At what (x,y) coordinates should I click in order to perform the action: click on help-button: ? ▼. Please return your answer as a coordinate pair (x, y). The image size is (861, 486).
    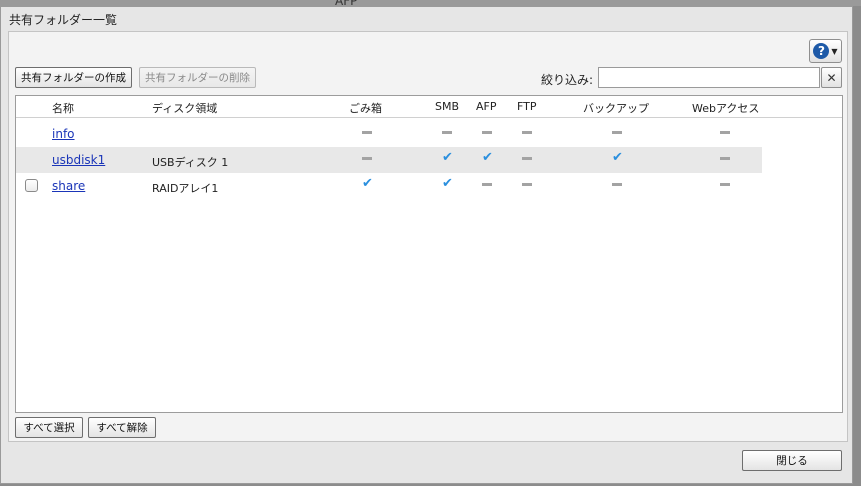
    Looking at the image, I should click on (825, 51).